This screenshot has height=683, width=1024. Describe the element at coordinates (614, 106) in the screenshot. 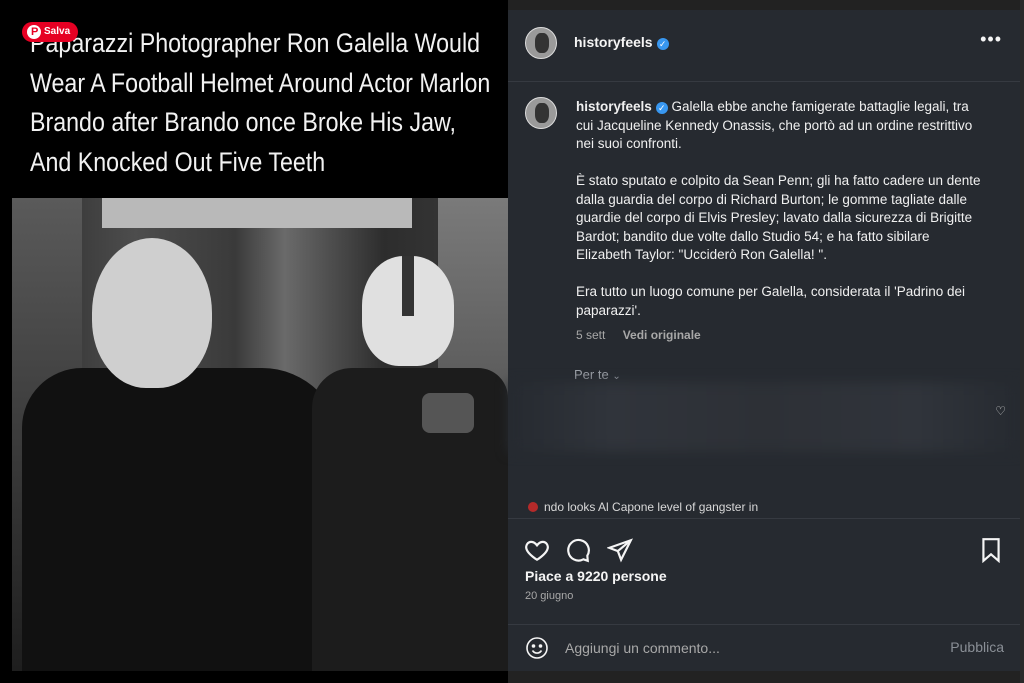

I see `caption-username: historyfeels` at that location.